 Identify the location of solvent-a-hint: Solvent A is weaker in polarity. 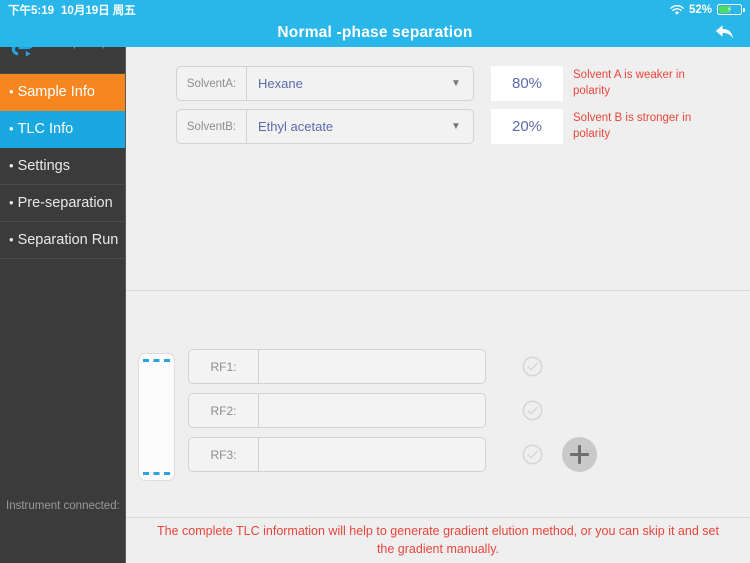
(629, 83).